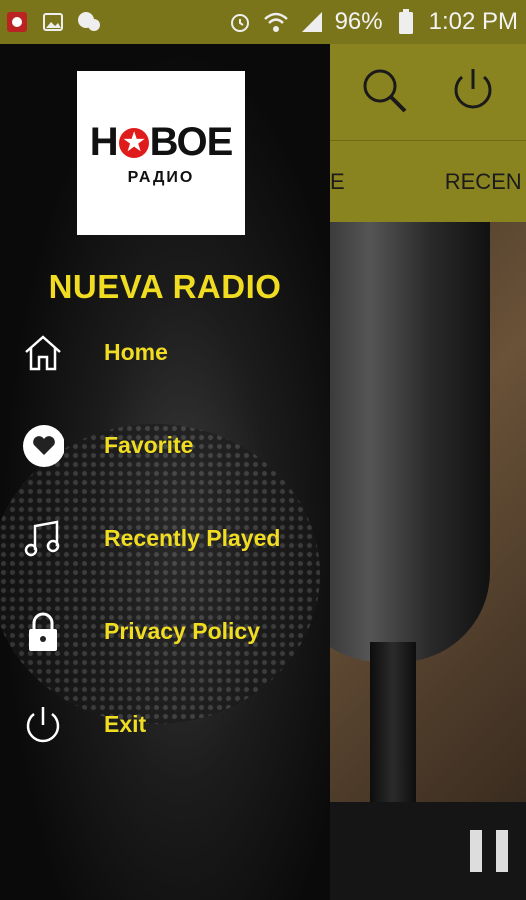 This screenshot has height=900, width=526. Describe the element at coordinates (276, 22) in the screenshot. I see `wifi-icon` at that location.